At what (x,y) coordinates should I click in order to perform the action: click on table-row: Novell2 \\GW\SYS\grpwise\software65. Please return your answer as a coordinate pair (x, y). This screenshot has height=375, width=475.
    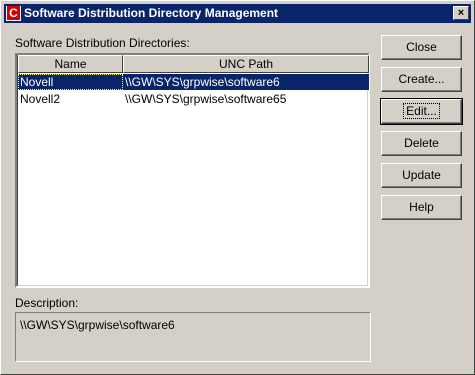
    Looking at the image, I should click on (193, 99).